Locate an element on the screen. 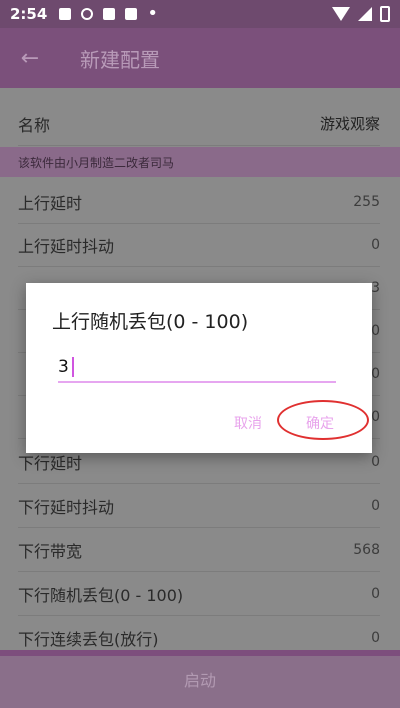 This screenshot has width=400, height=708. row-label: 上行延时抖动 is located at coordinates (66, 246).